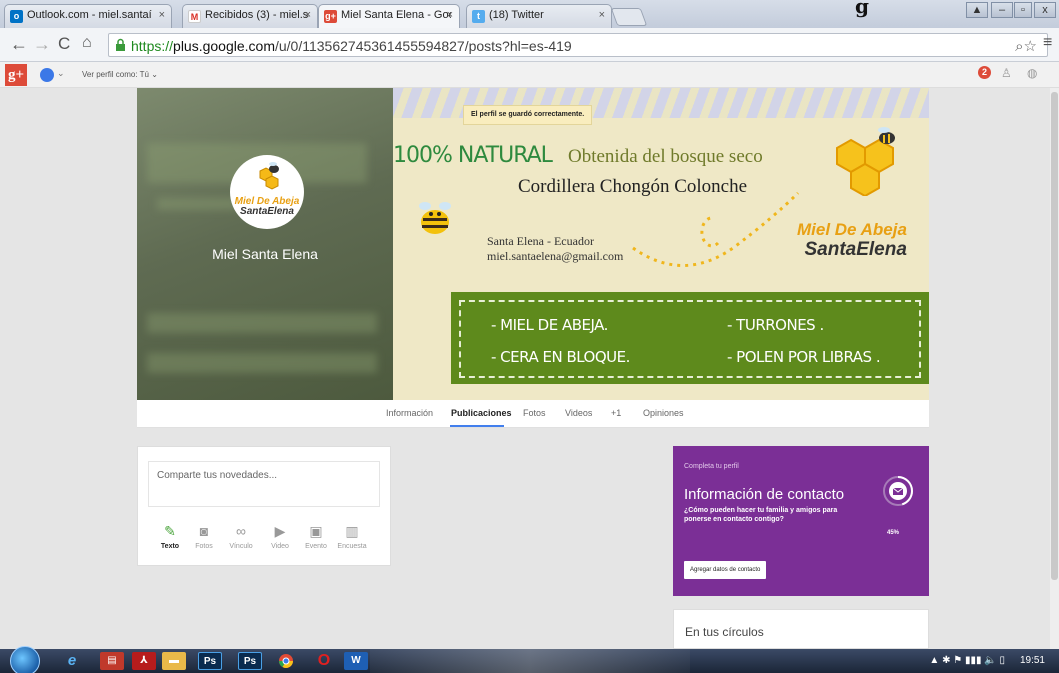 This screenshot has height=673, width=1059. What do you see at coordinates (1006, 73) in the screenshot?
I see `share-icon: ♙` at bounding box center [1006, 73].